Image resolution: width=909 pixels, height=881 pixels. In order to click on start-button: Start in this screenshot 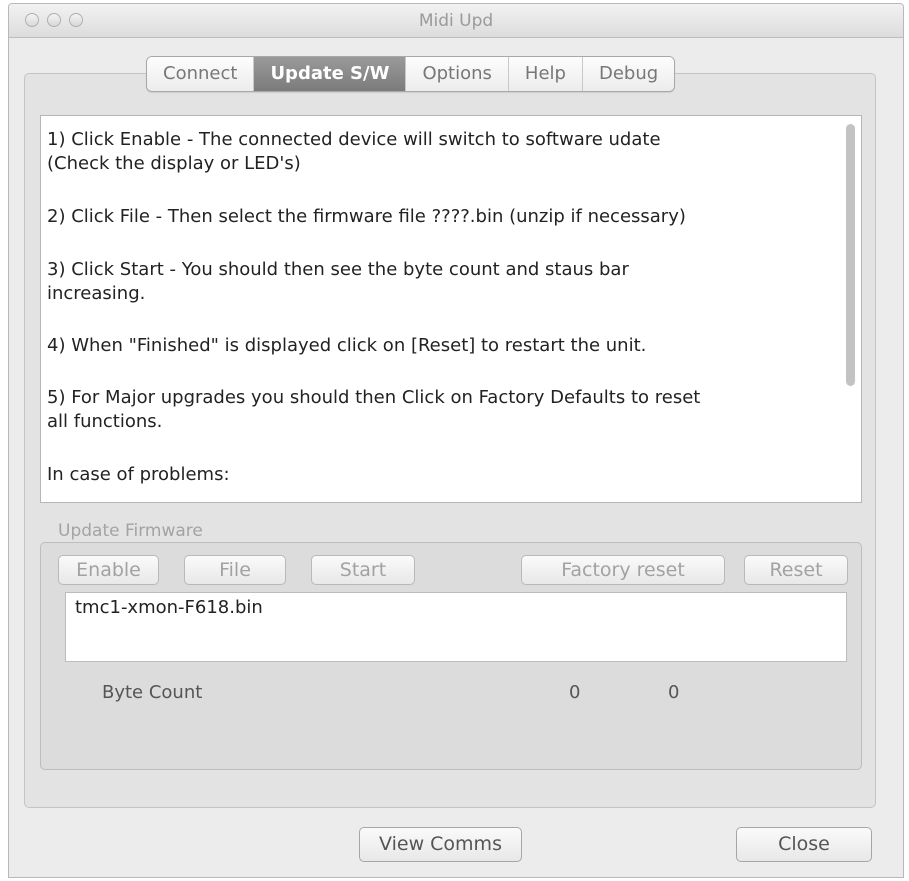, I will do `click(363, 570)`.